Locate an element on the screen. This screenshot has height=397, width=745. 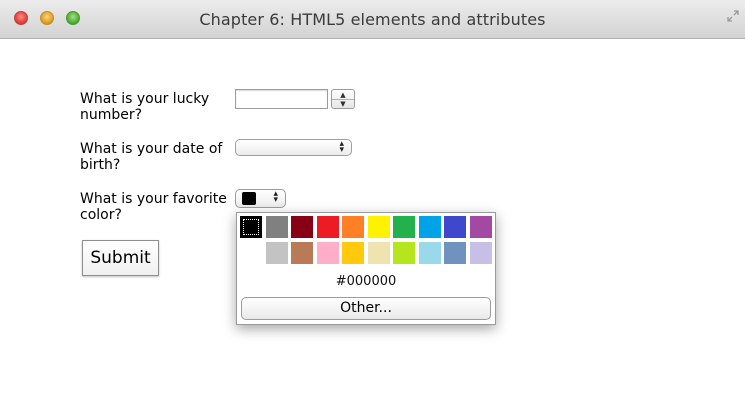
stepper-down-icon: ▼ is located at coordinates (343, 104).